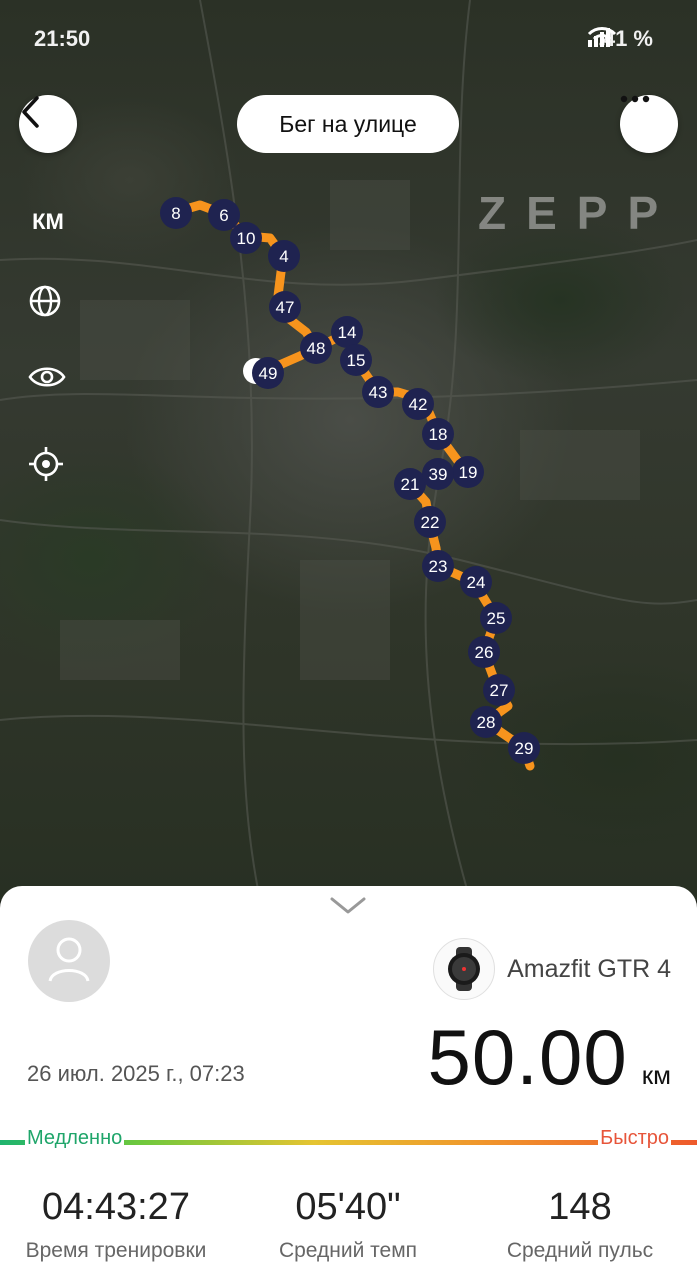  I want to click on km-marker-label: 39, so click(438, 474).